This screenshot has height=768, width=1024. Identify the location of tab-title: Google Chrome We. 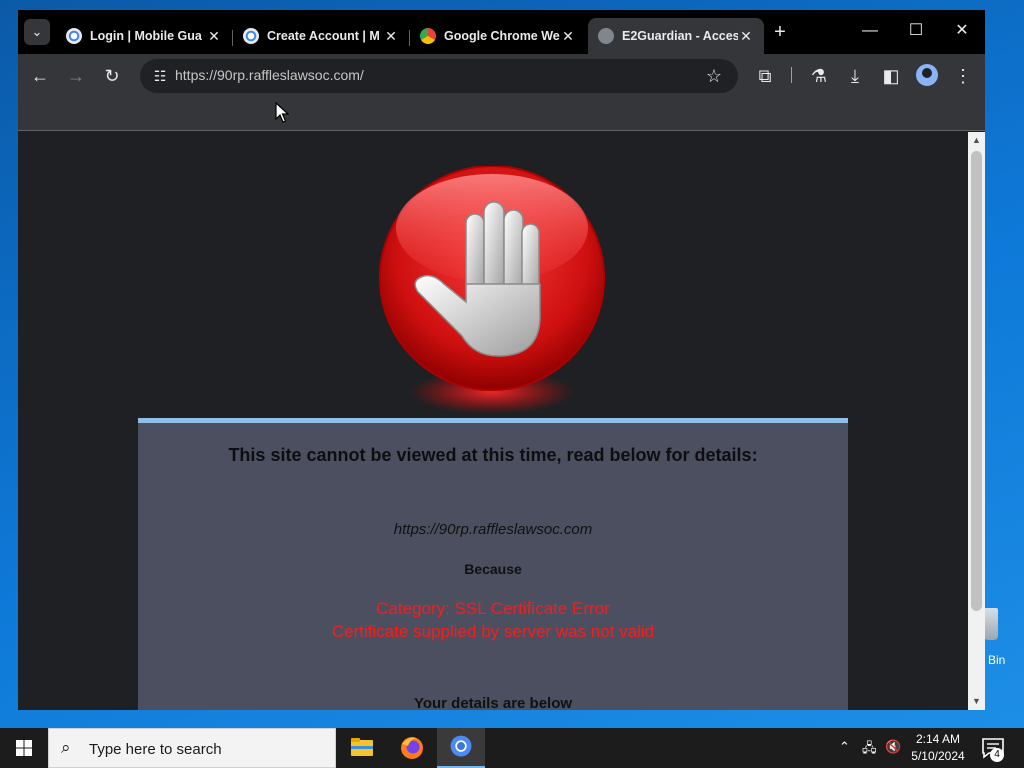
(502, 36).